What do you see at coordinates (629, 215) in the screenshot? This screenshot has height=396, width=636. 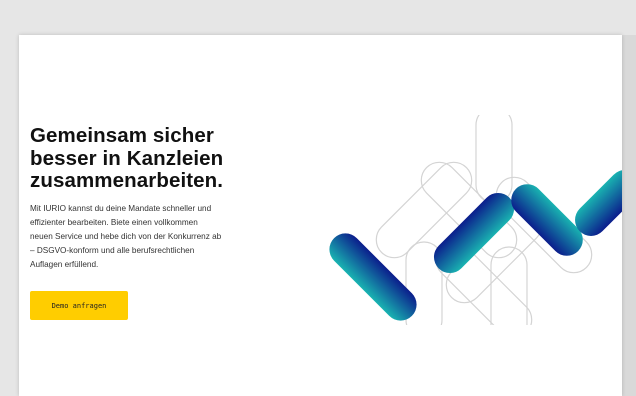 I see `viewport-edge` at bounding box center [629, 215].